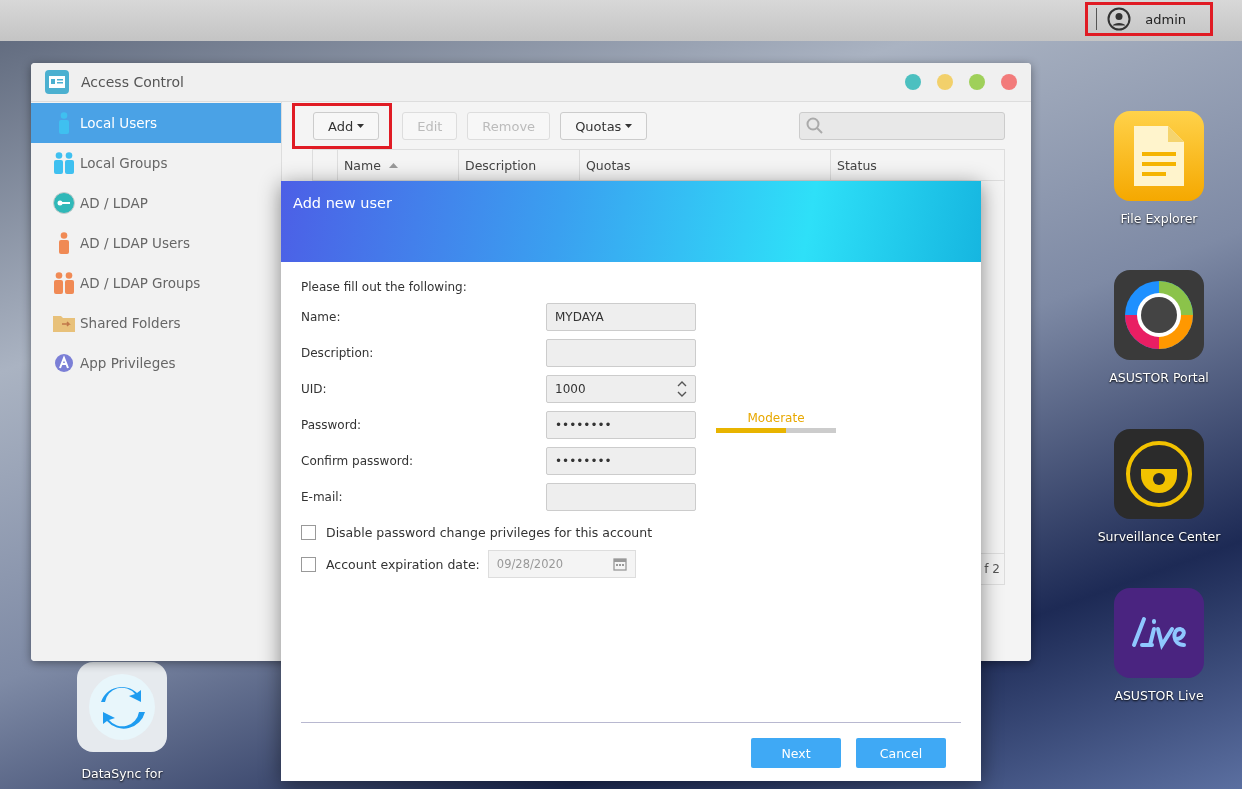 The height and width of the screenshot is (789, 1242). Describe the element at coordinates (621, 317) in the screenshot. I see `input-field: MYDAYA` at that location.